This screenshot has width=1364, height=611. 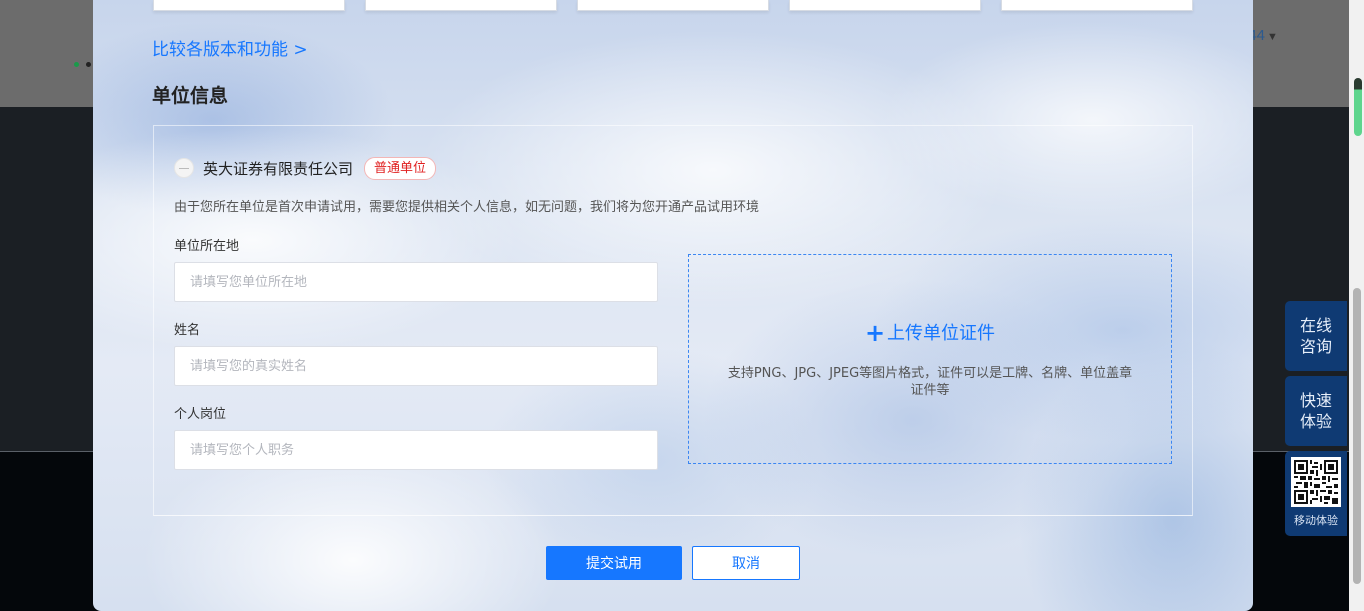 What do you see at coordinates (184, 168) in the screenshot?
I see `company-logo-icon` at bounding box center [184, 168].